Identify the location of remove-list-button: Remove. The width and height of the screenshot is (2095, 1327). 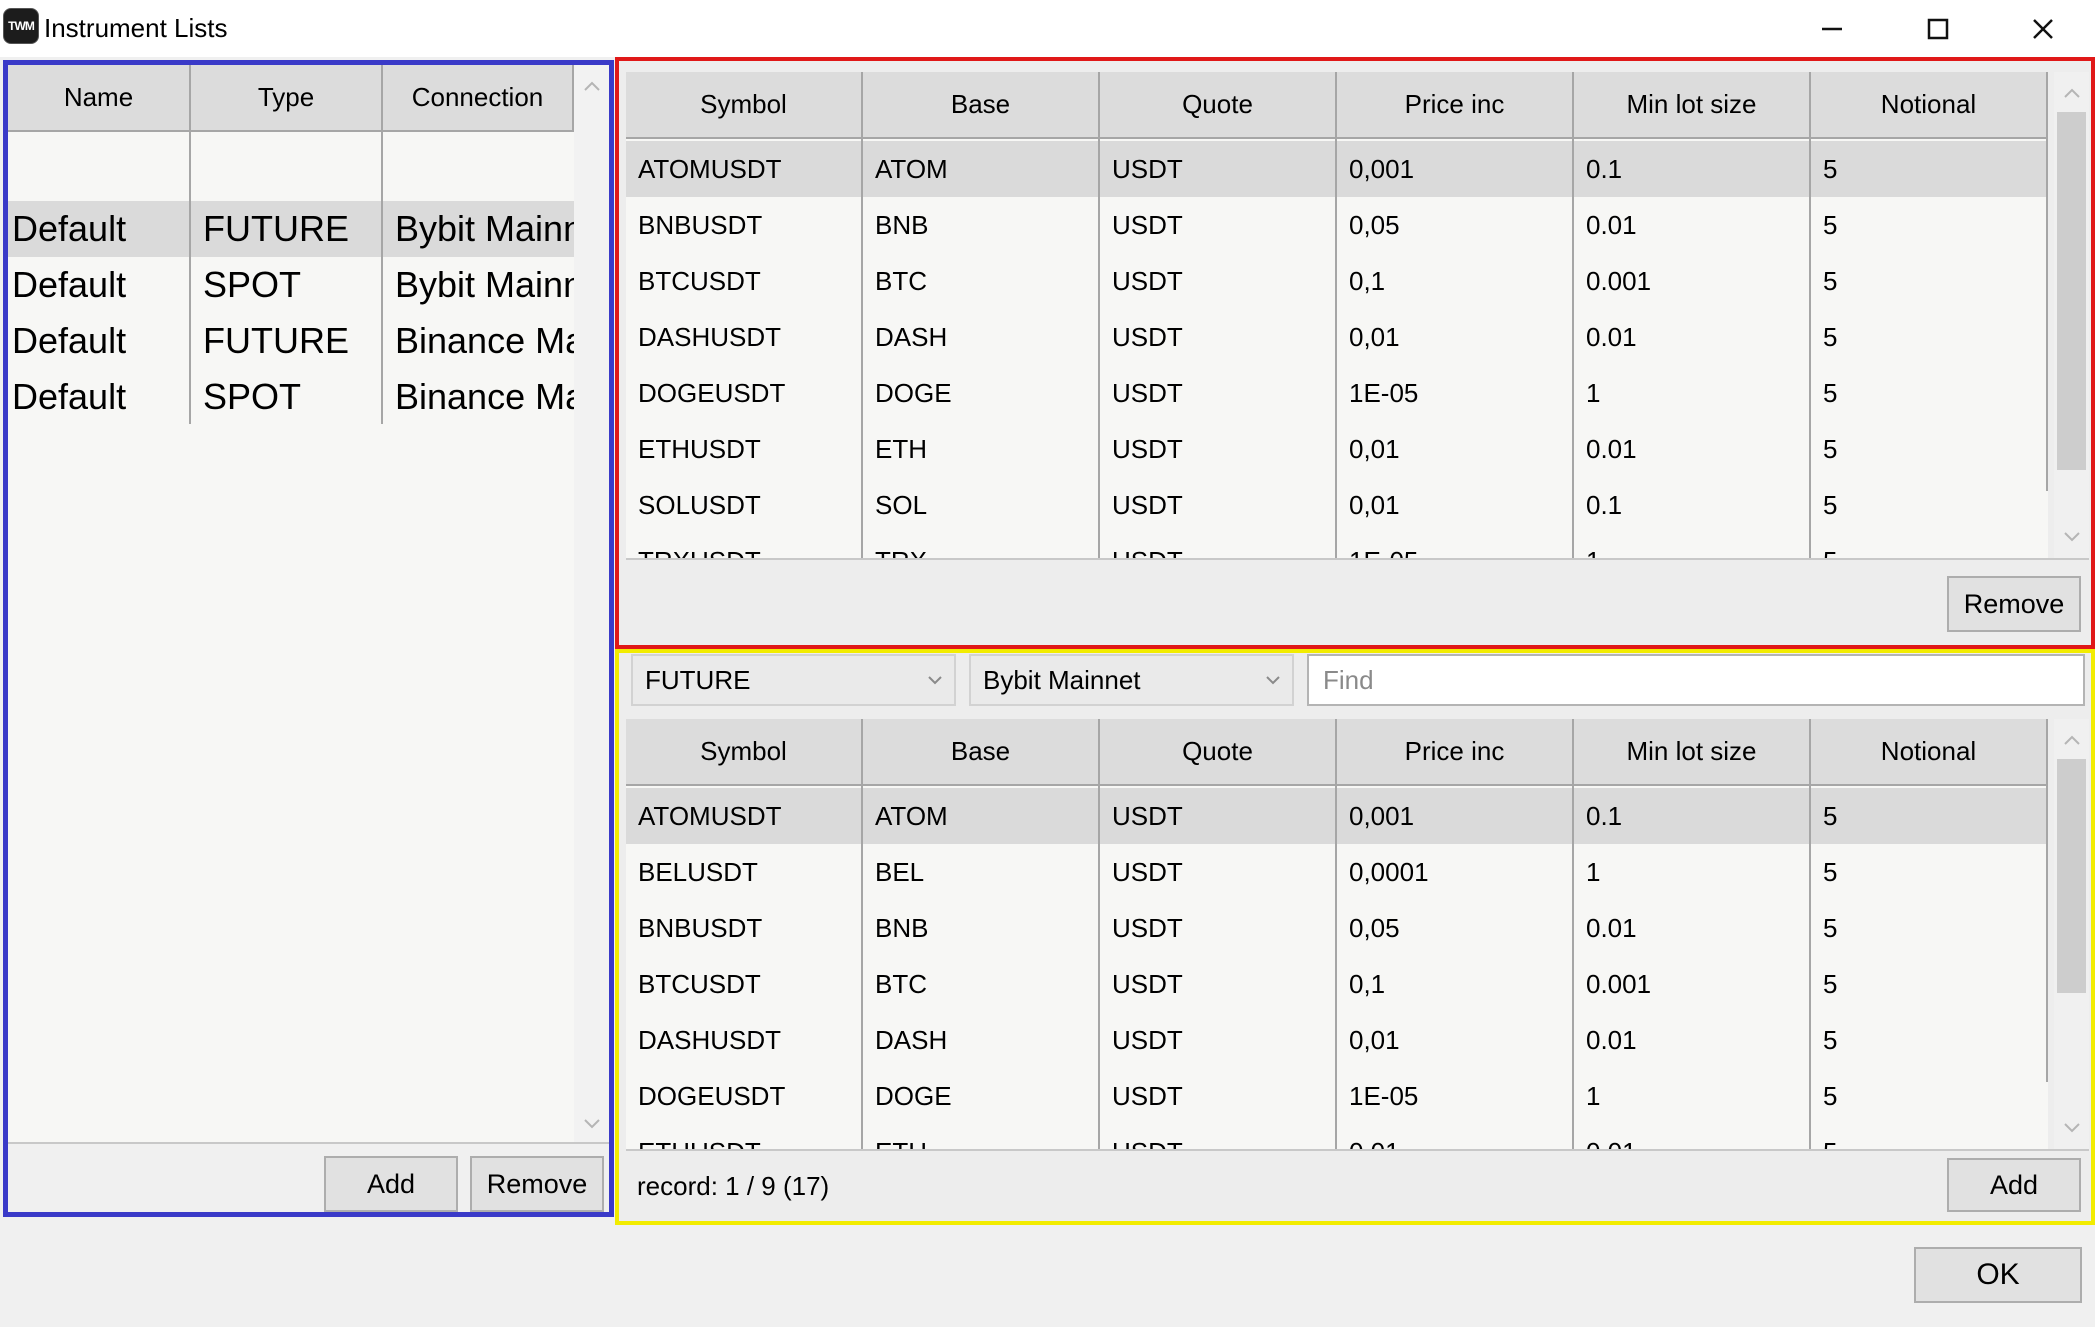
(537, 1184).